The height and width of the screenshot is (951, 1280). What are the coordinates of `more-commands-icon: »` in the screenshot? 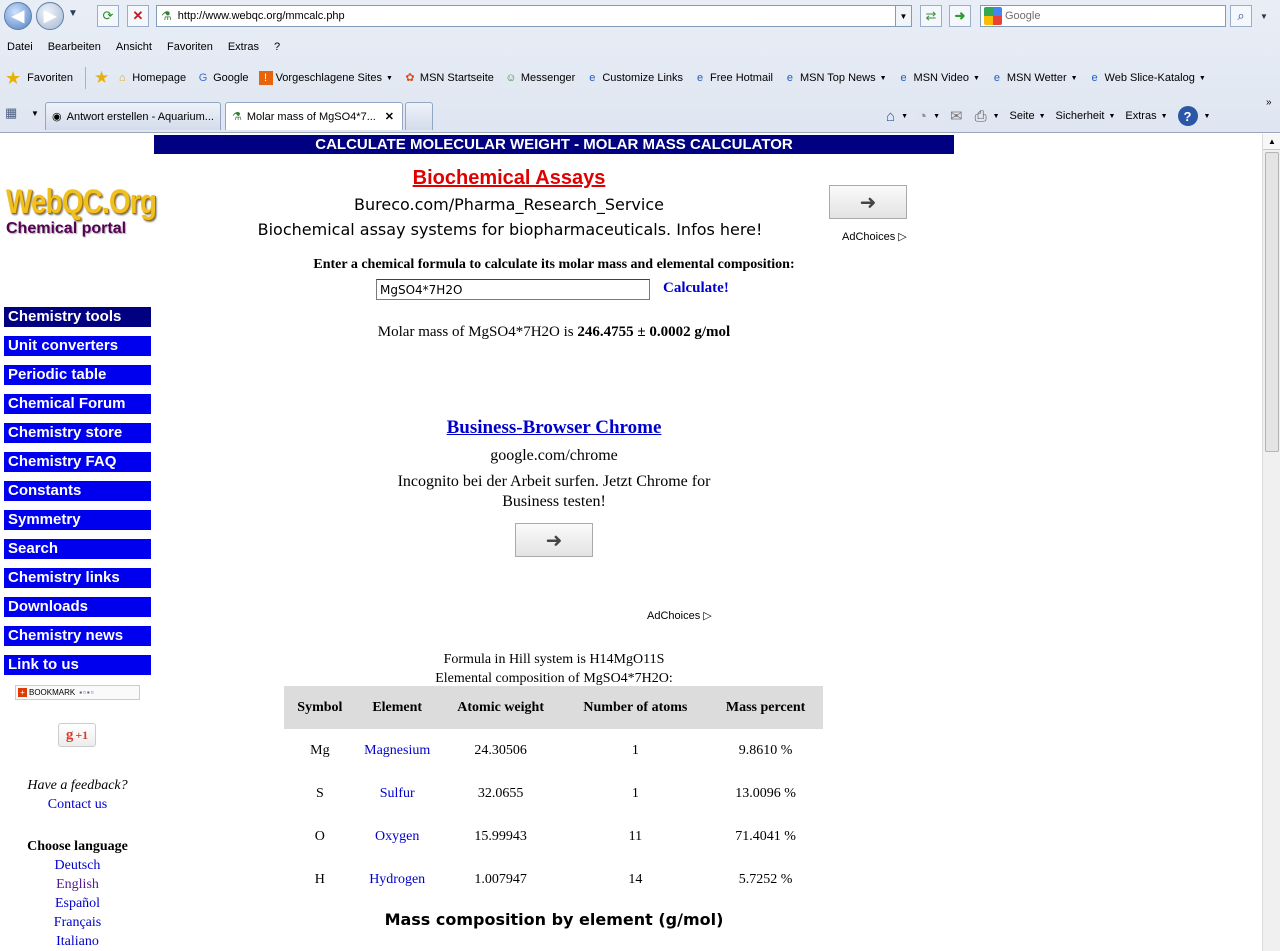 It's located at (1269, 102).